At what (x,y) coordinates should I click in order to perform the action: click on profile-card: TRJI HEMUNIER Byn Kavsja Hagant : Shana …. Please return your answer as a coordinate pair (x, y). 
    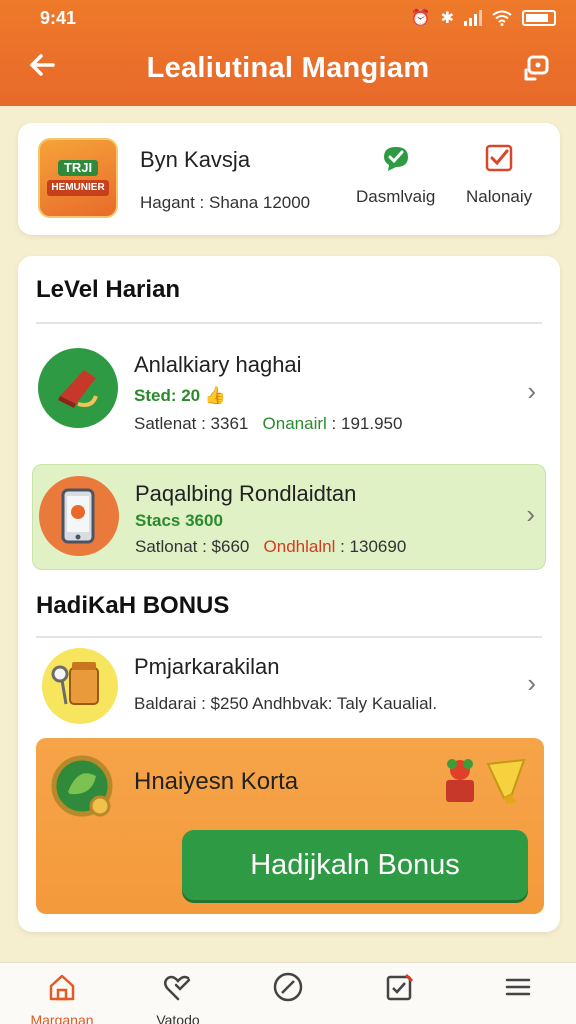
    Looking at the image, I should click on (289, 179).